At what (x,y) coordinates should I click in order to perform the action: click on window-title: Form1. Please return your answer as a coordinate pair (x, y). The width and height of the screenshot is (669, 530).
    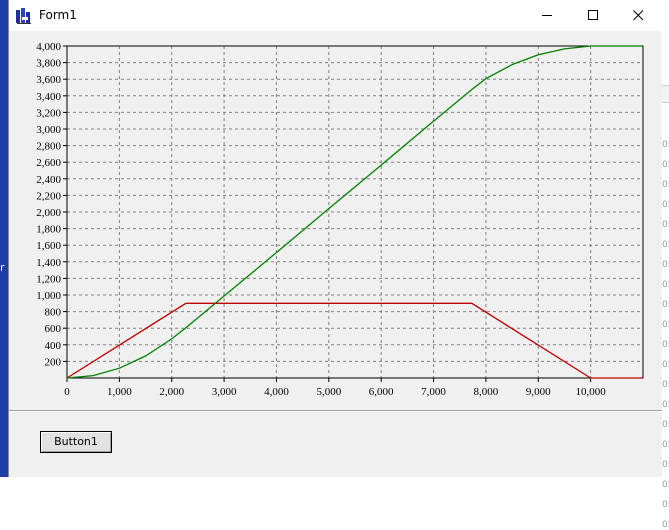
    Looking at the image, I should click on (58, 15).